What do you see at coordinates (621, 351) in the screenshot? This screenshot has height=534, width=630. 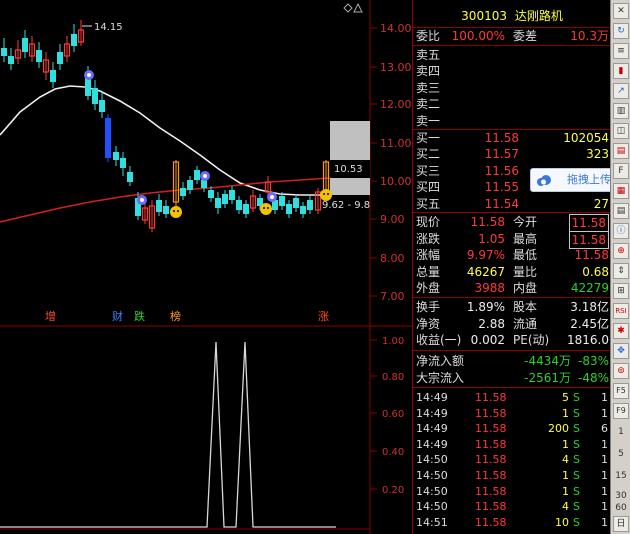 I see `move-icon: ✥` at bounding box center [621, 351].